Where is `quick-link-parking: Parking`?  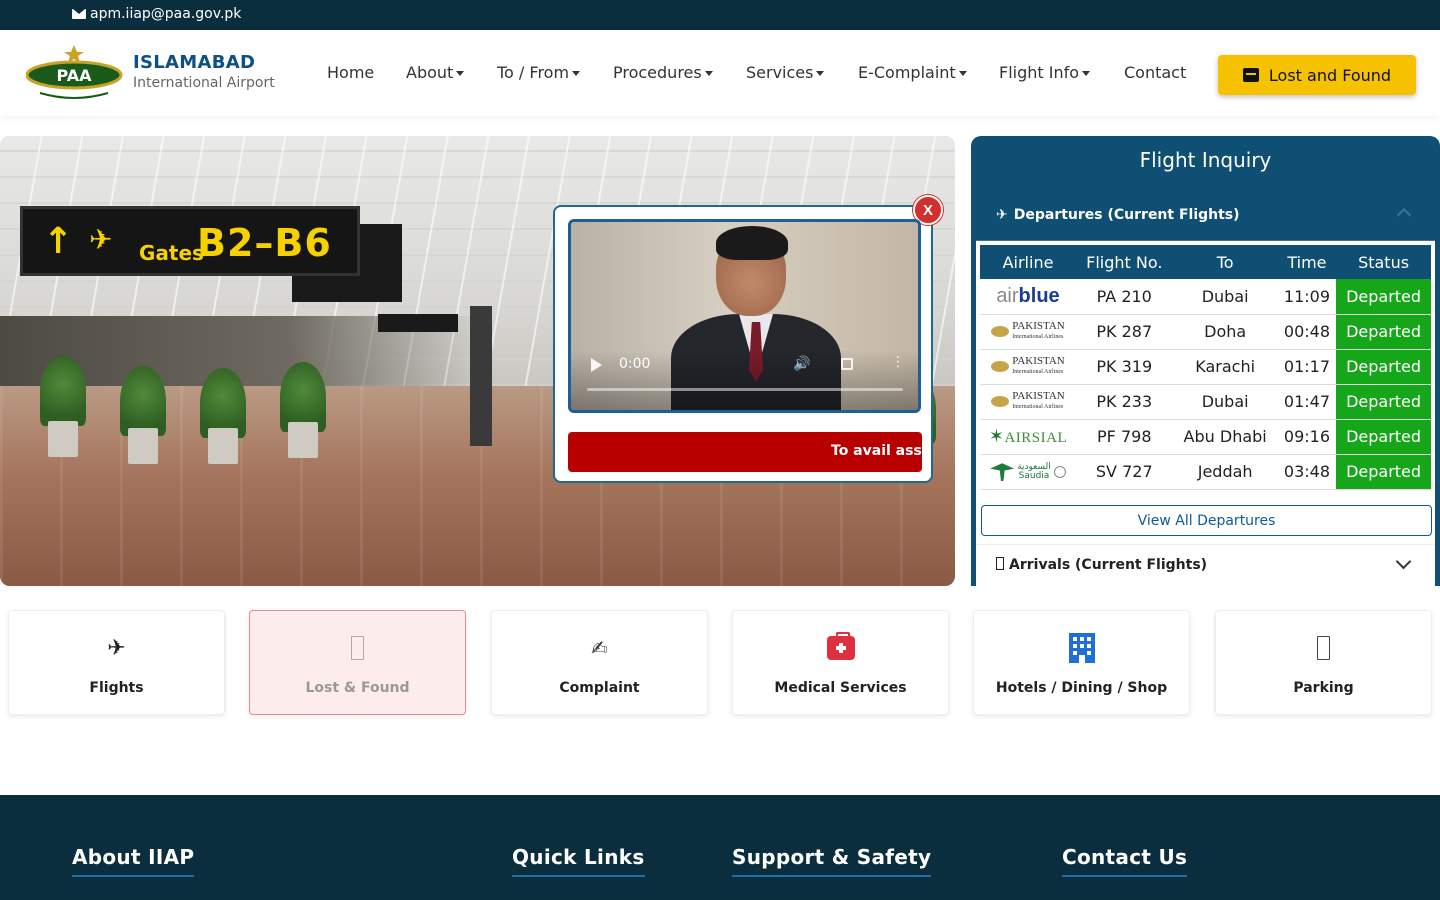 quick-link-parking: Parking is located at coordinates (1323, 662).